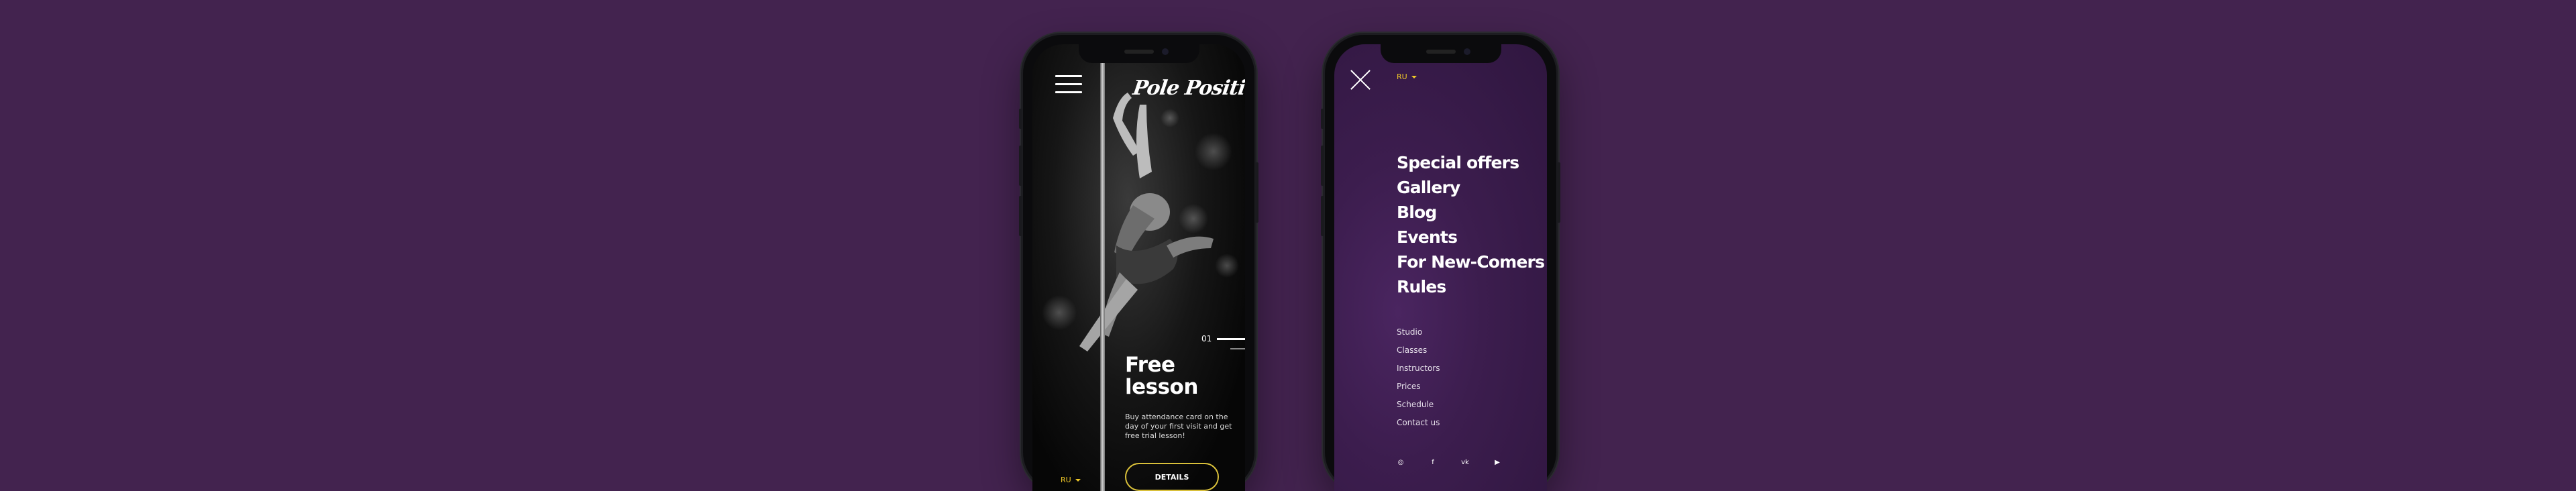 Image resolution: width=2576 pixels, height=491 pixels. What do you see at coordinates (1471, 262) in the screenshot?
I see `menu-item-for-new-comers: For New-Comers` at bounding box center [1471, 262].